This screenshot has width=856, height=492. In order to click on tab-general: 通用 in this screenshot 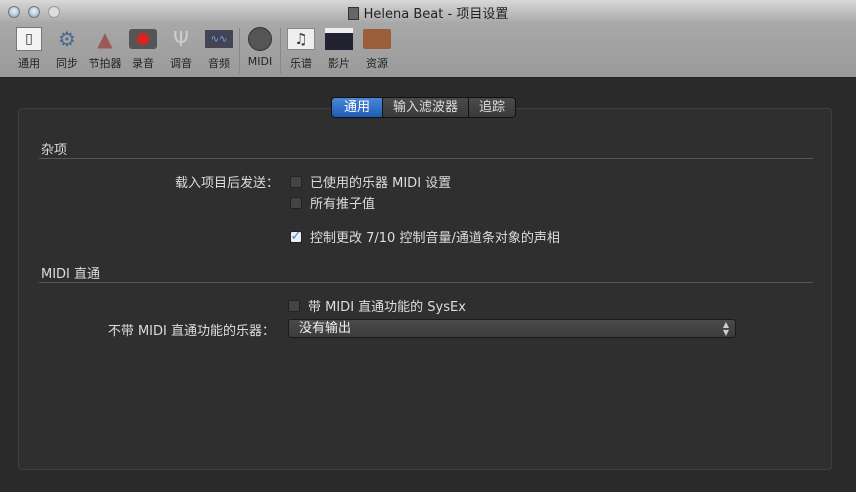, I will do `click(357, 107)`.